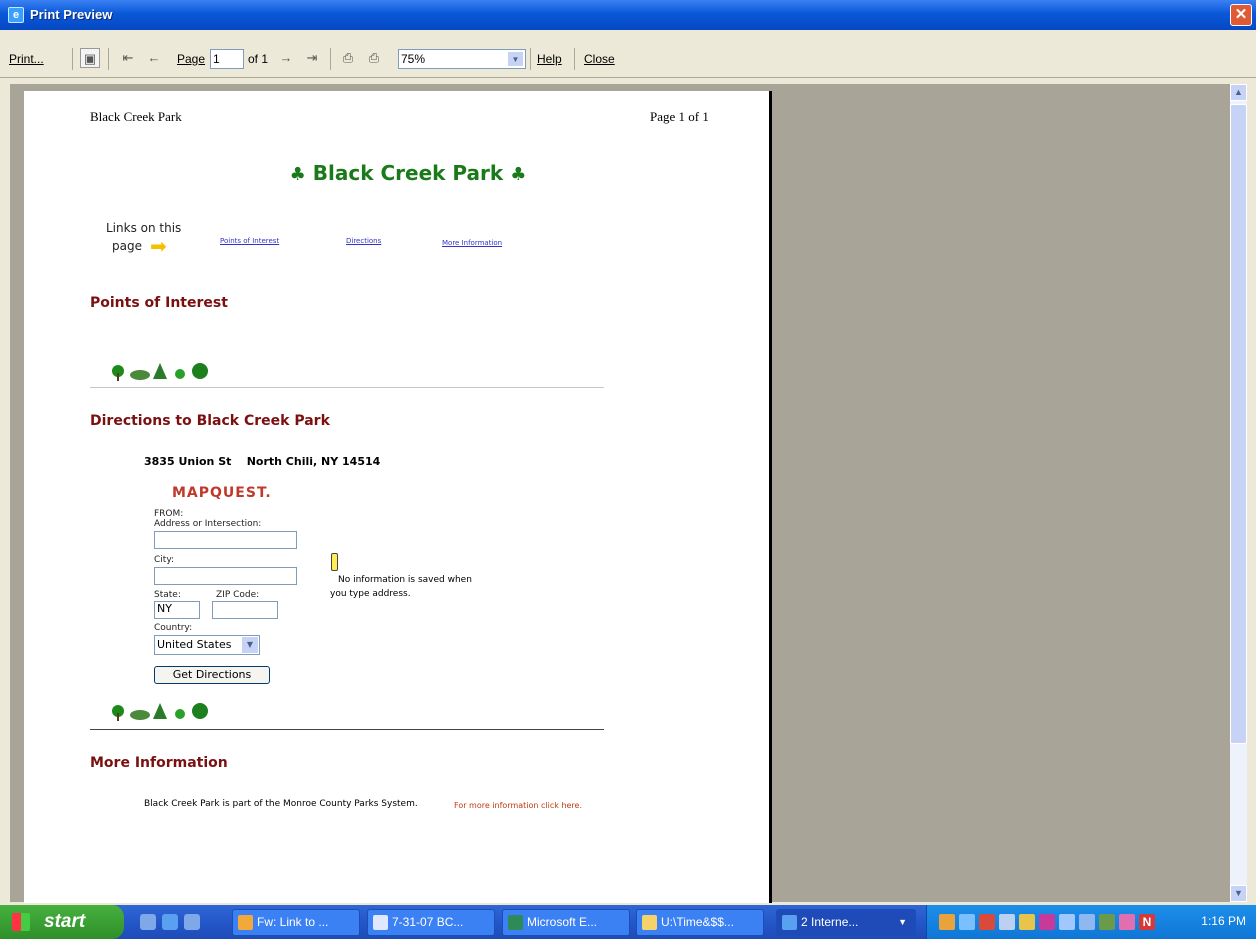  I want to click on from-label: FROM:, so click(169, 514).